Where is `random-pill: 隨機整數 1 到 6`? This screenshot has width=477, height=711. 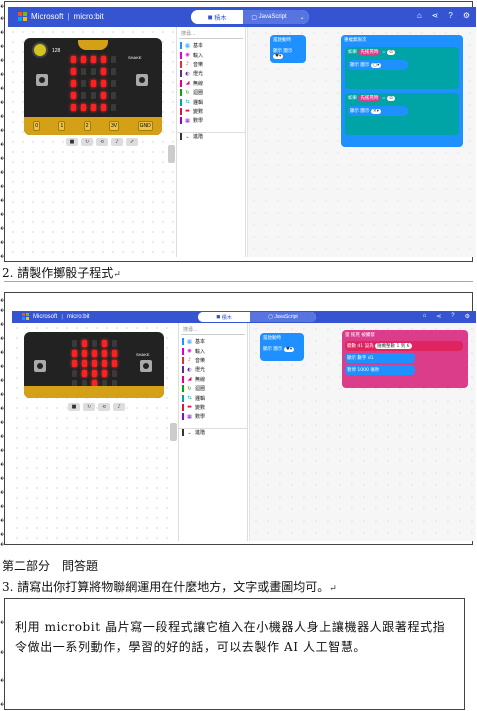
random-pill: 隨機整數 1 到 6 is located at coordinates (393, 346).